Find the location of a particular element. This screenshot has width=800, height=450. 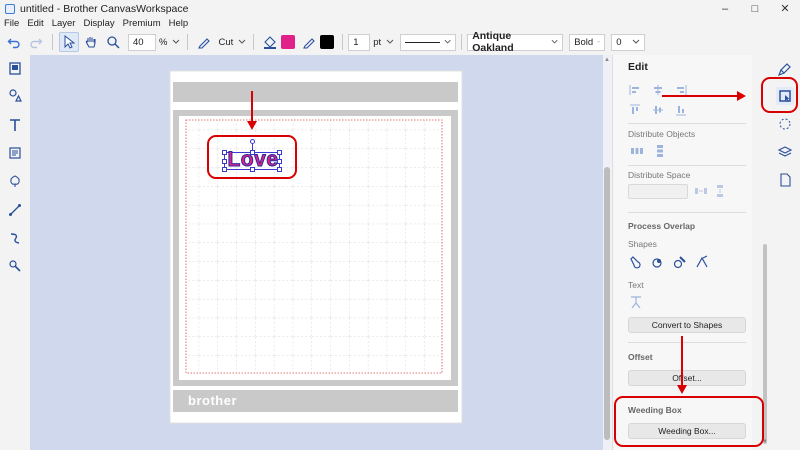

align-bottom-icon is located at coordinates (681, 110).